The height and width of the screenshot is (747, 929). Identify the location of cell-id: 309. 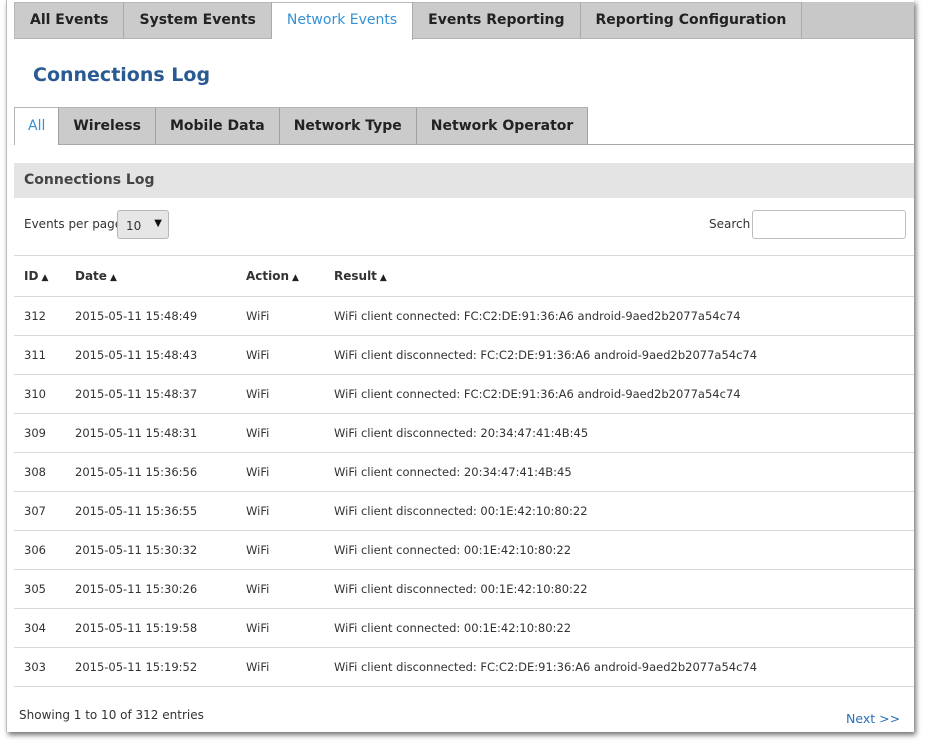
(39, 433).